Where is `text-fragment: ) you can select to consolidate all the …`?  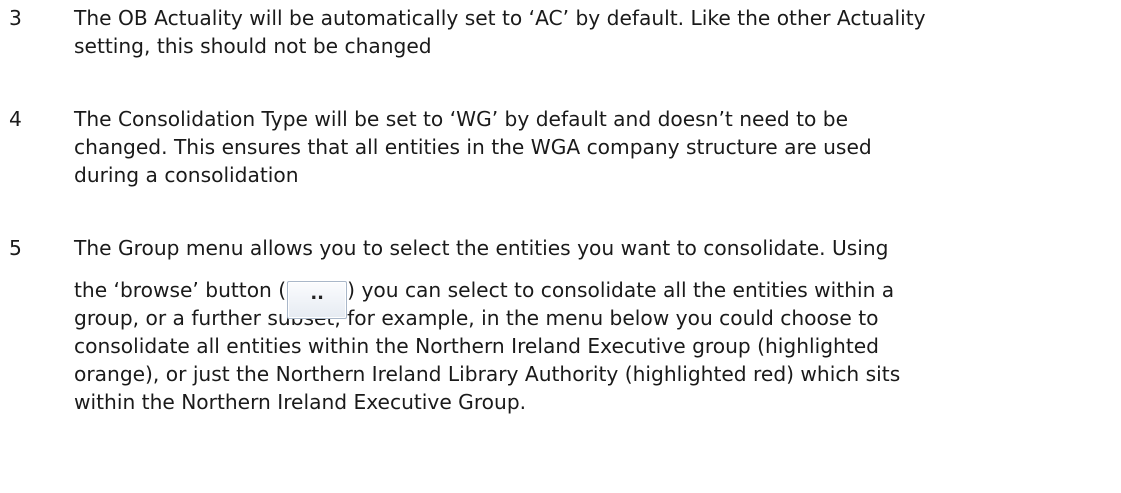
text-fragment: ) you can select to consolidate all the … is located at coordinates (621, 290).